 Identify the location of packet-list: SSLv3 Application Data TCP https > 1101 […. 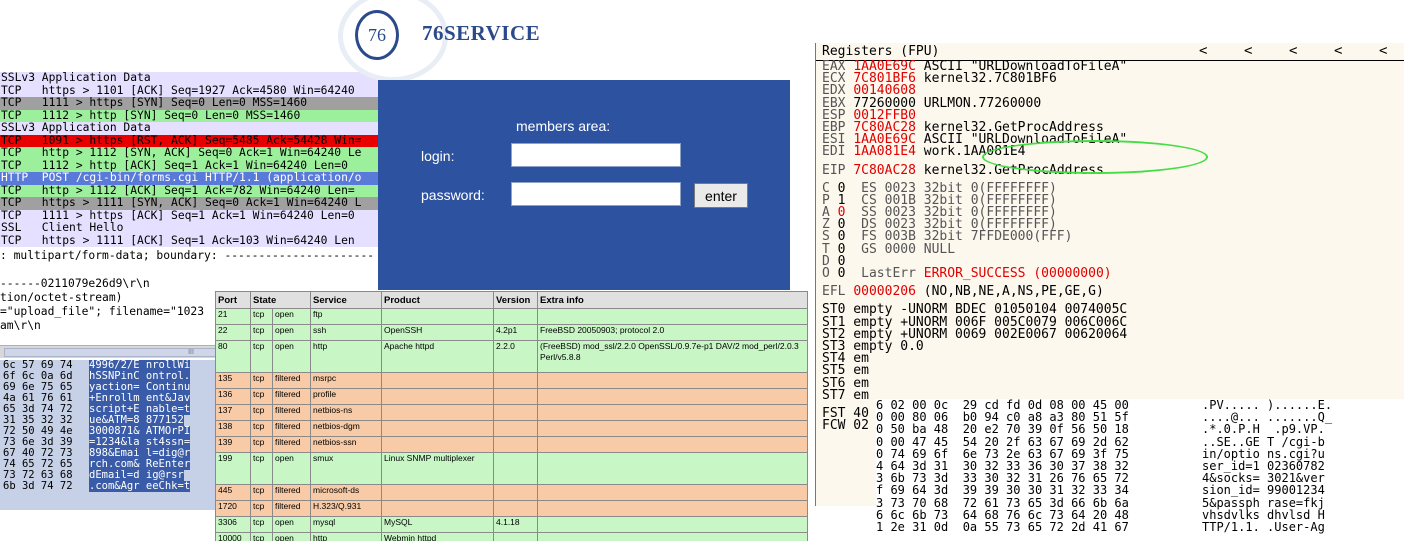
(190, 159).